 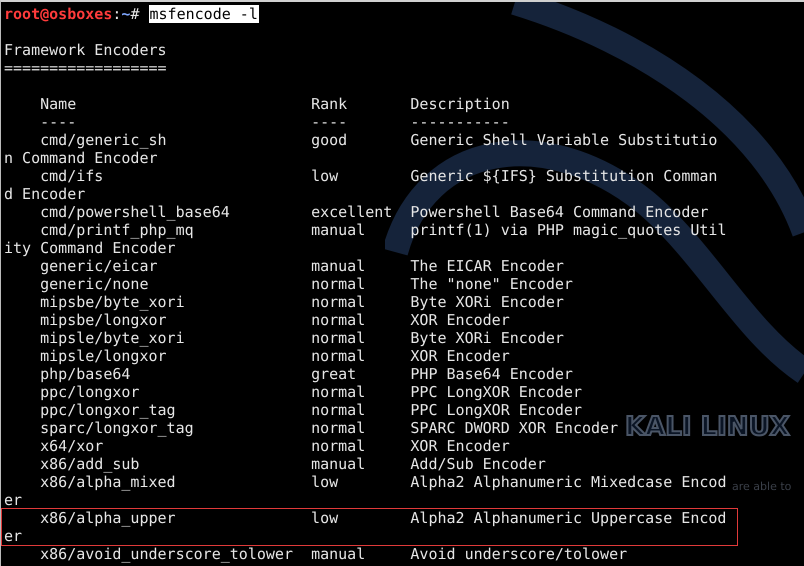 What do you see at coordinates (203, 14) in the screenshot?
I see `command-text: msfencode -l` at bounding box center [203, 14].